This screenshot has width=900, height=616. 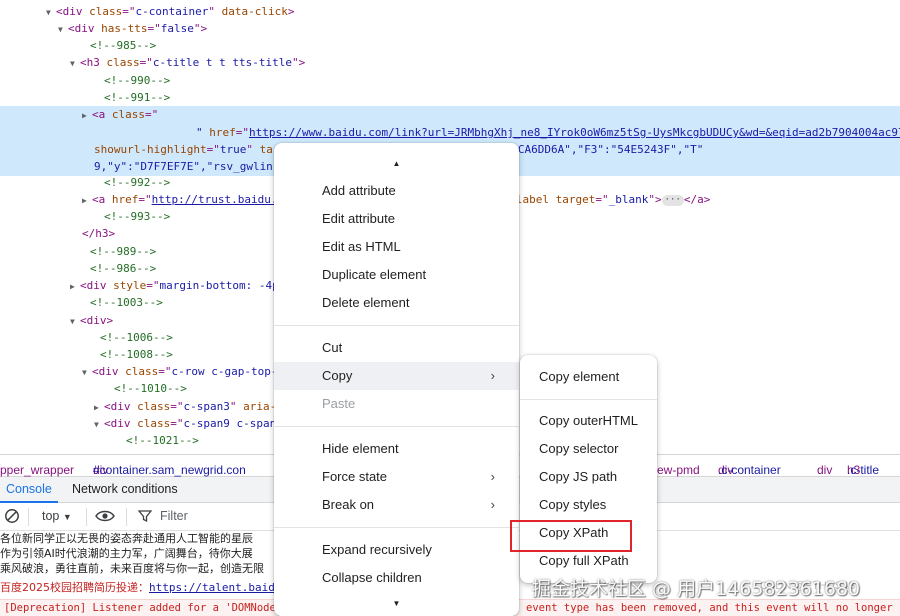 What do you see at coordinates (222, 62) in the screenshot?
I see `code-token: c-title t t tts-title` at bounding box center [222, 62].